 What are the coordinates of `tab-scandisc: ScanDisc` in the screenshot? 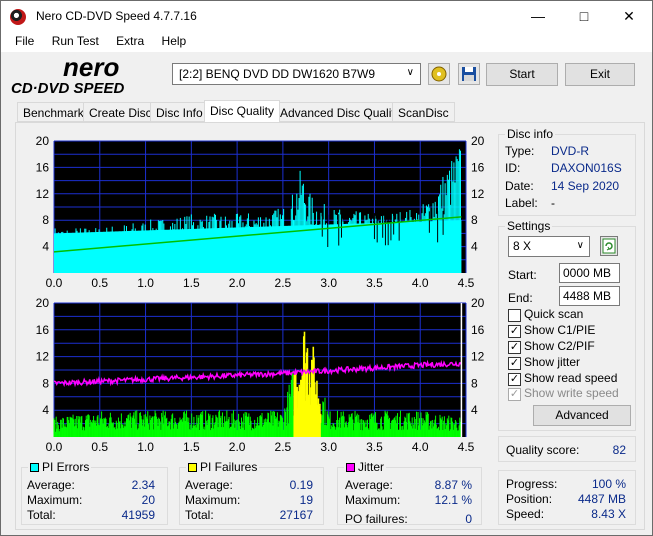 It's located at (423, 112).